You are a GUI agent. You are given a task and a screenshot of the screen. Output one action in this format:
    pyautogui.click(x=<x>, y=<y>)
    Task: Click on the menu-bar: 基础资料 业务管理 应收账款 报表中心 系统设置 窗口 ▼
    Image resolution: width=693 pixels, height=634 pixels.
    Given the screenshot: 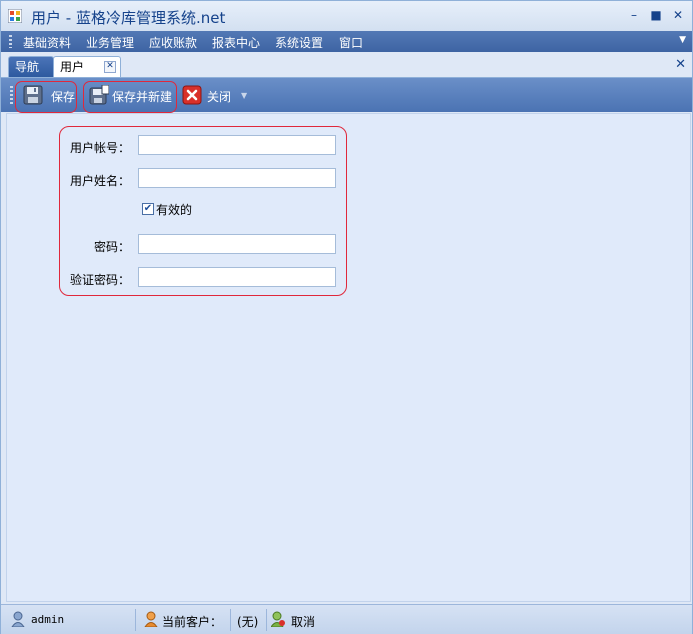 What is the action you would take?
    pyautogui.click(x=346, y=41)
    